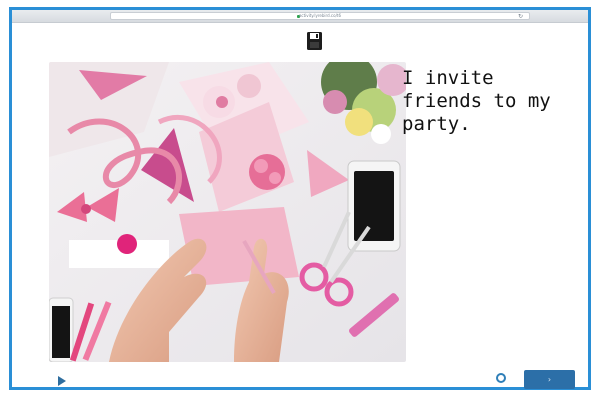 The width and height of the screenshot is (600, 397). Describe the element at coordinates (549, 379) in the screenshot. I see `next-button: ›` at that location.